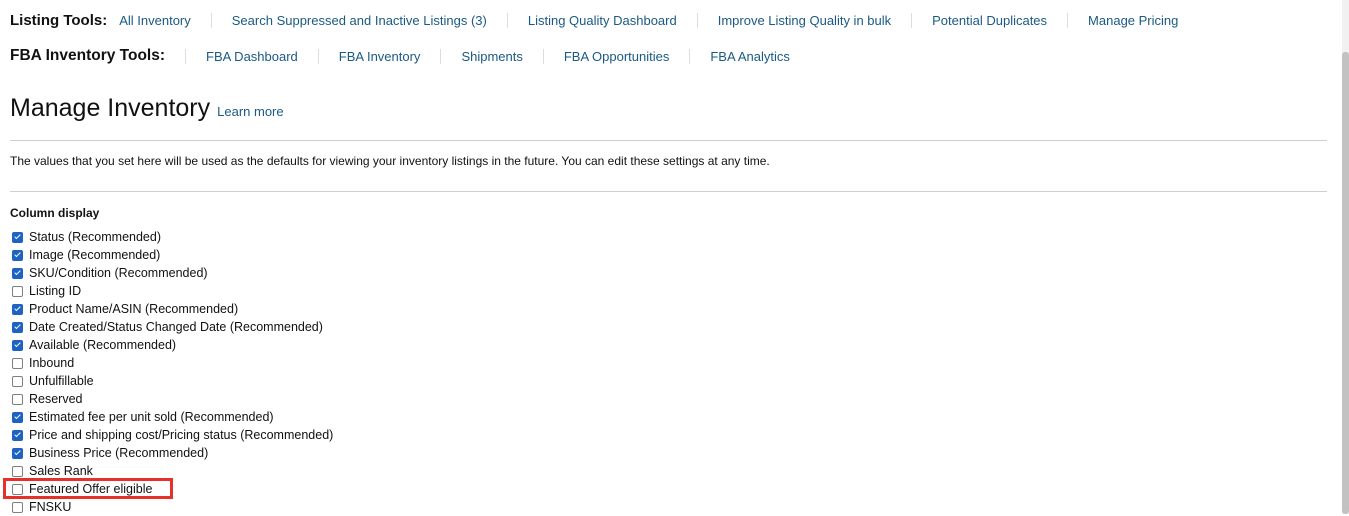  Describe the element at coordinates (172, 237) in the screenshot. I see `column-option: Status (Recommended)` at that location.